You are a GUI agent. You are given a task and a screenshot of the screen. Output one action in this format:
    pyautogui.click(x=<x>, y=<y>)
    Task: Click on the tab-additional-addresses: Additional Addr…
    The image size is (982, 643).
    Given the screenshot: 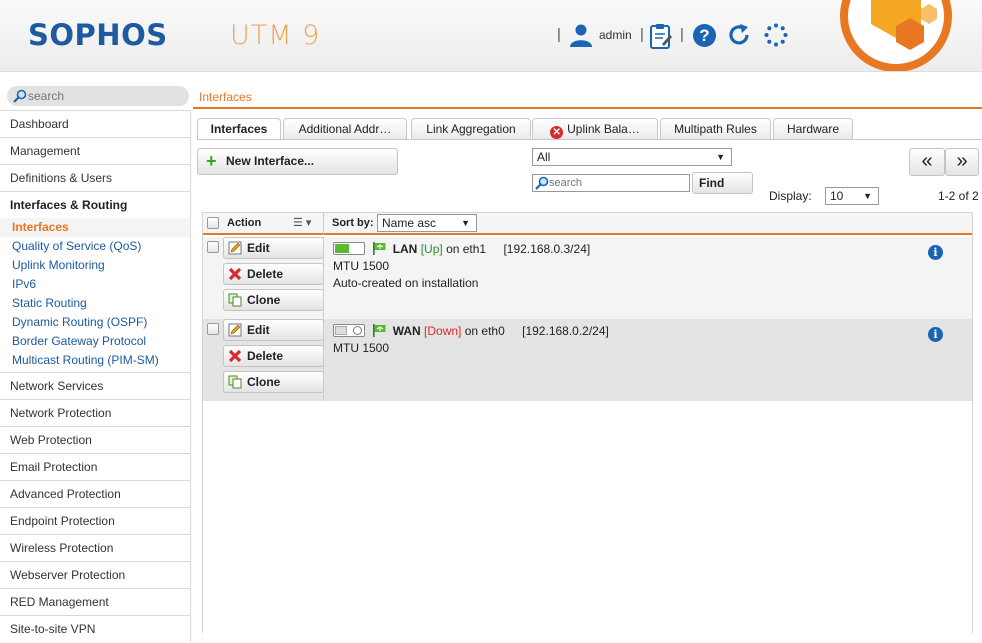 What is the action you would take?
    pyautogui.click(x=345, y=129)
    